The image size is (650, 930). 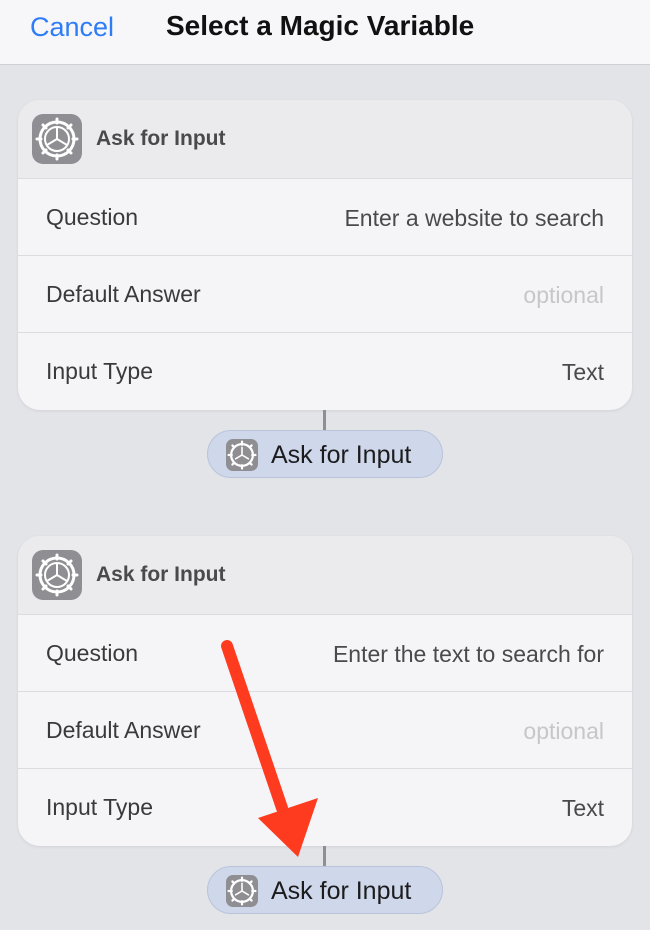 I want to click on navigation-bar: Cancel Select a Magic Variable, so click(x=325, y=32).